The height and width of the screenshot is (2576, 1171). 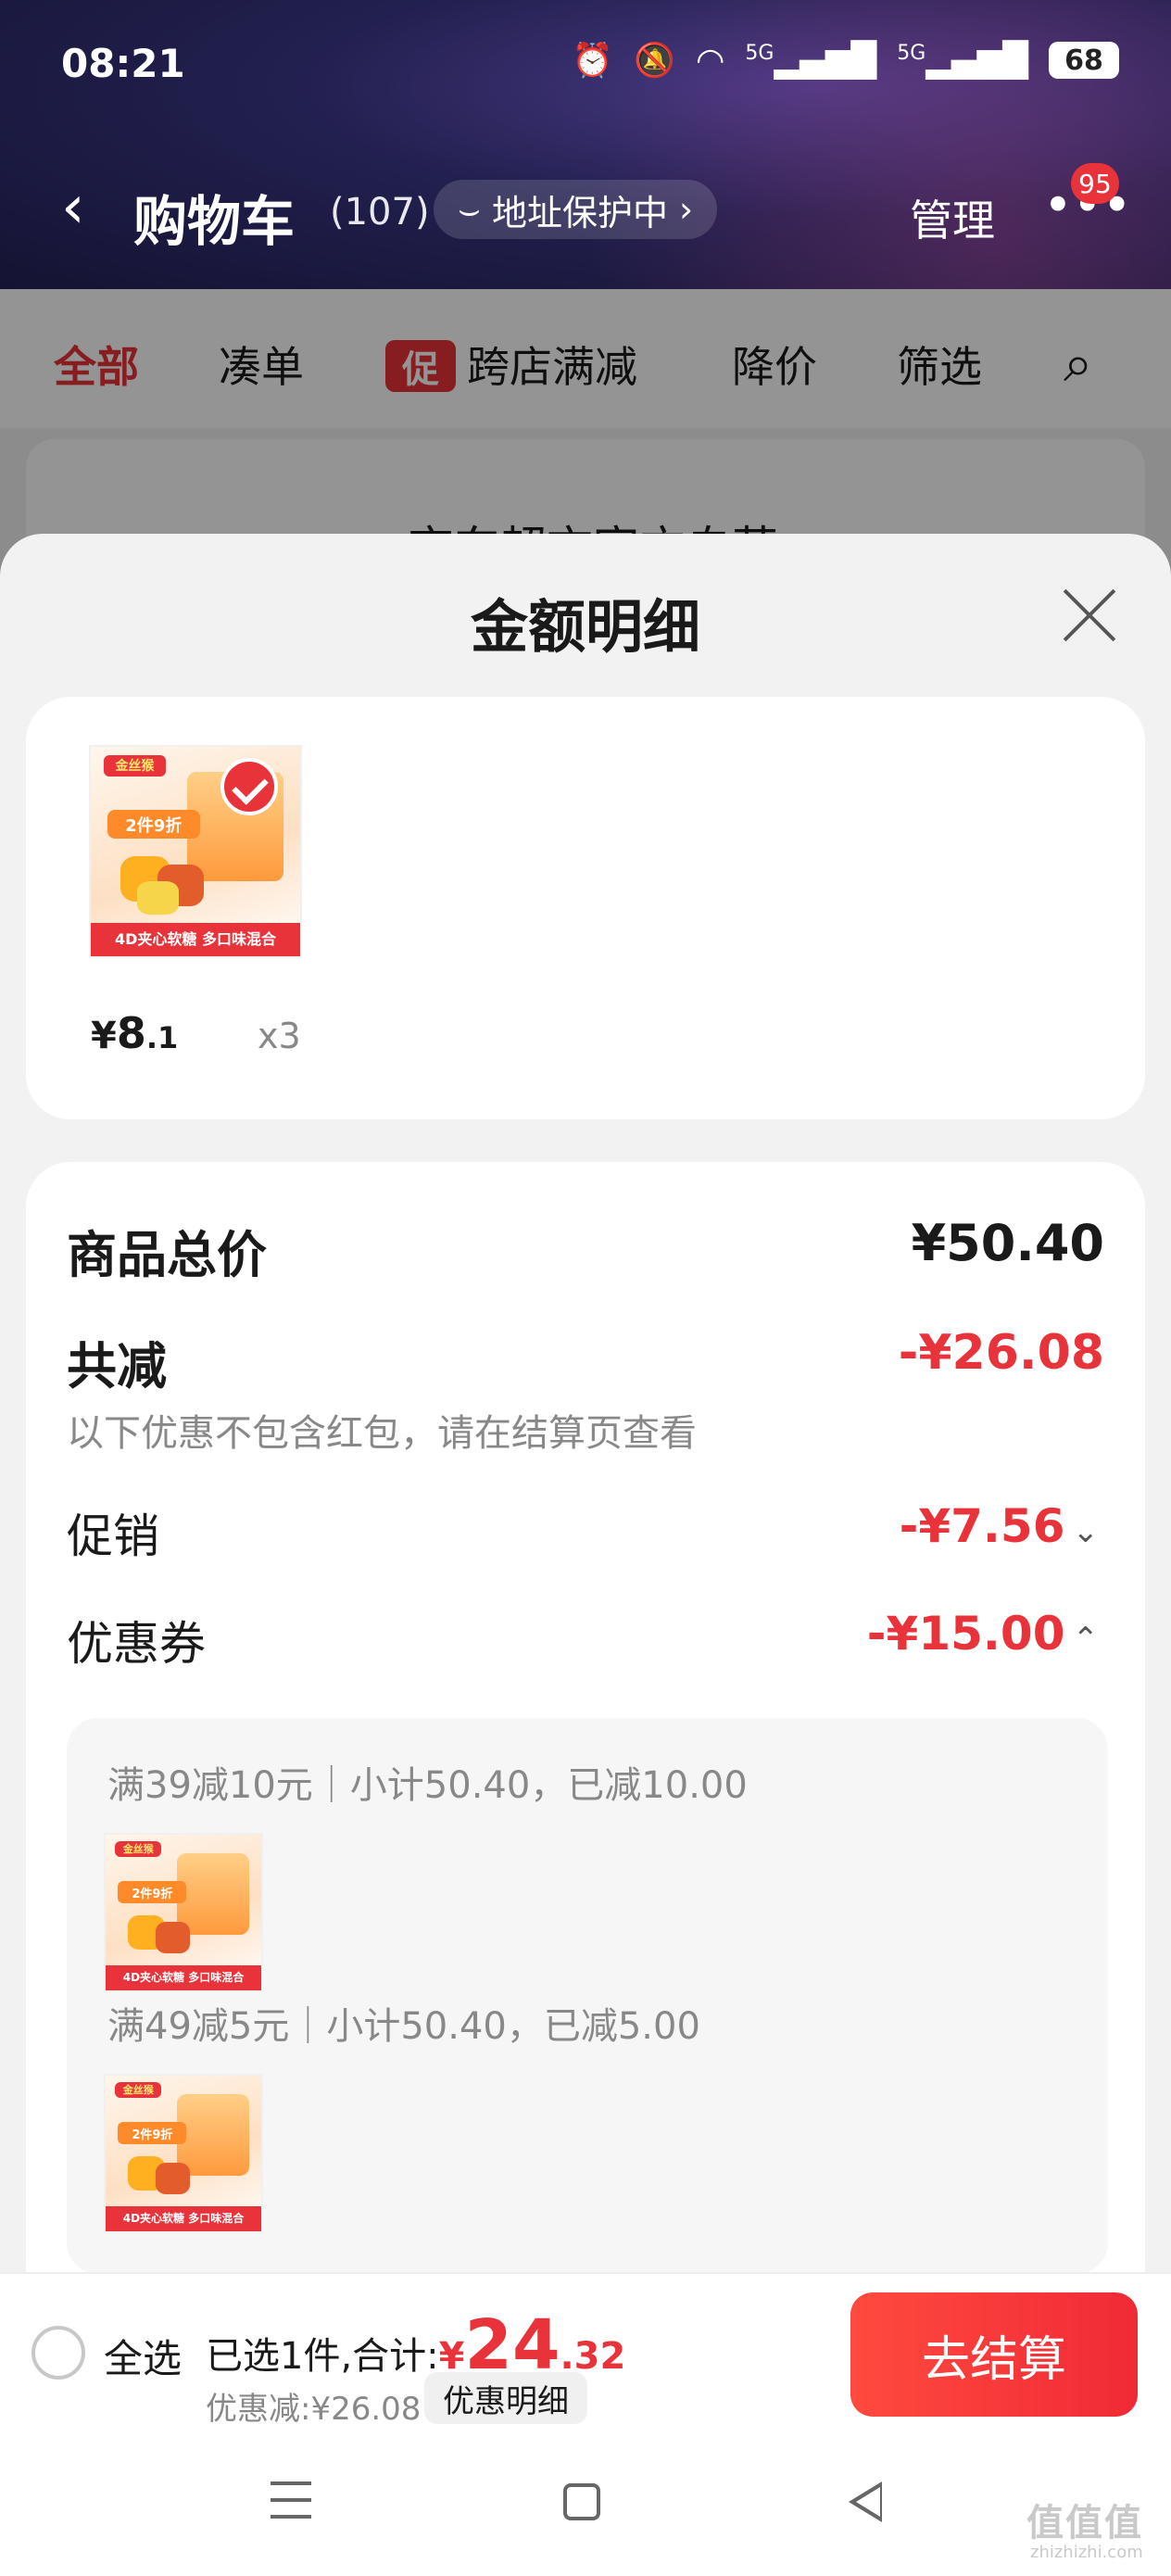 I want to click on alarm-icon: ⏰, so click(x=593, y=61).